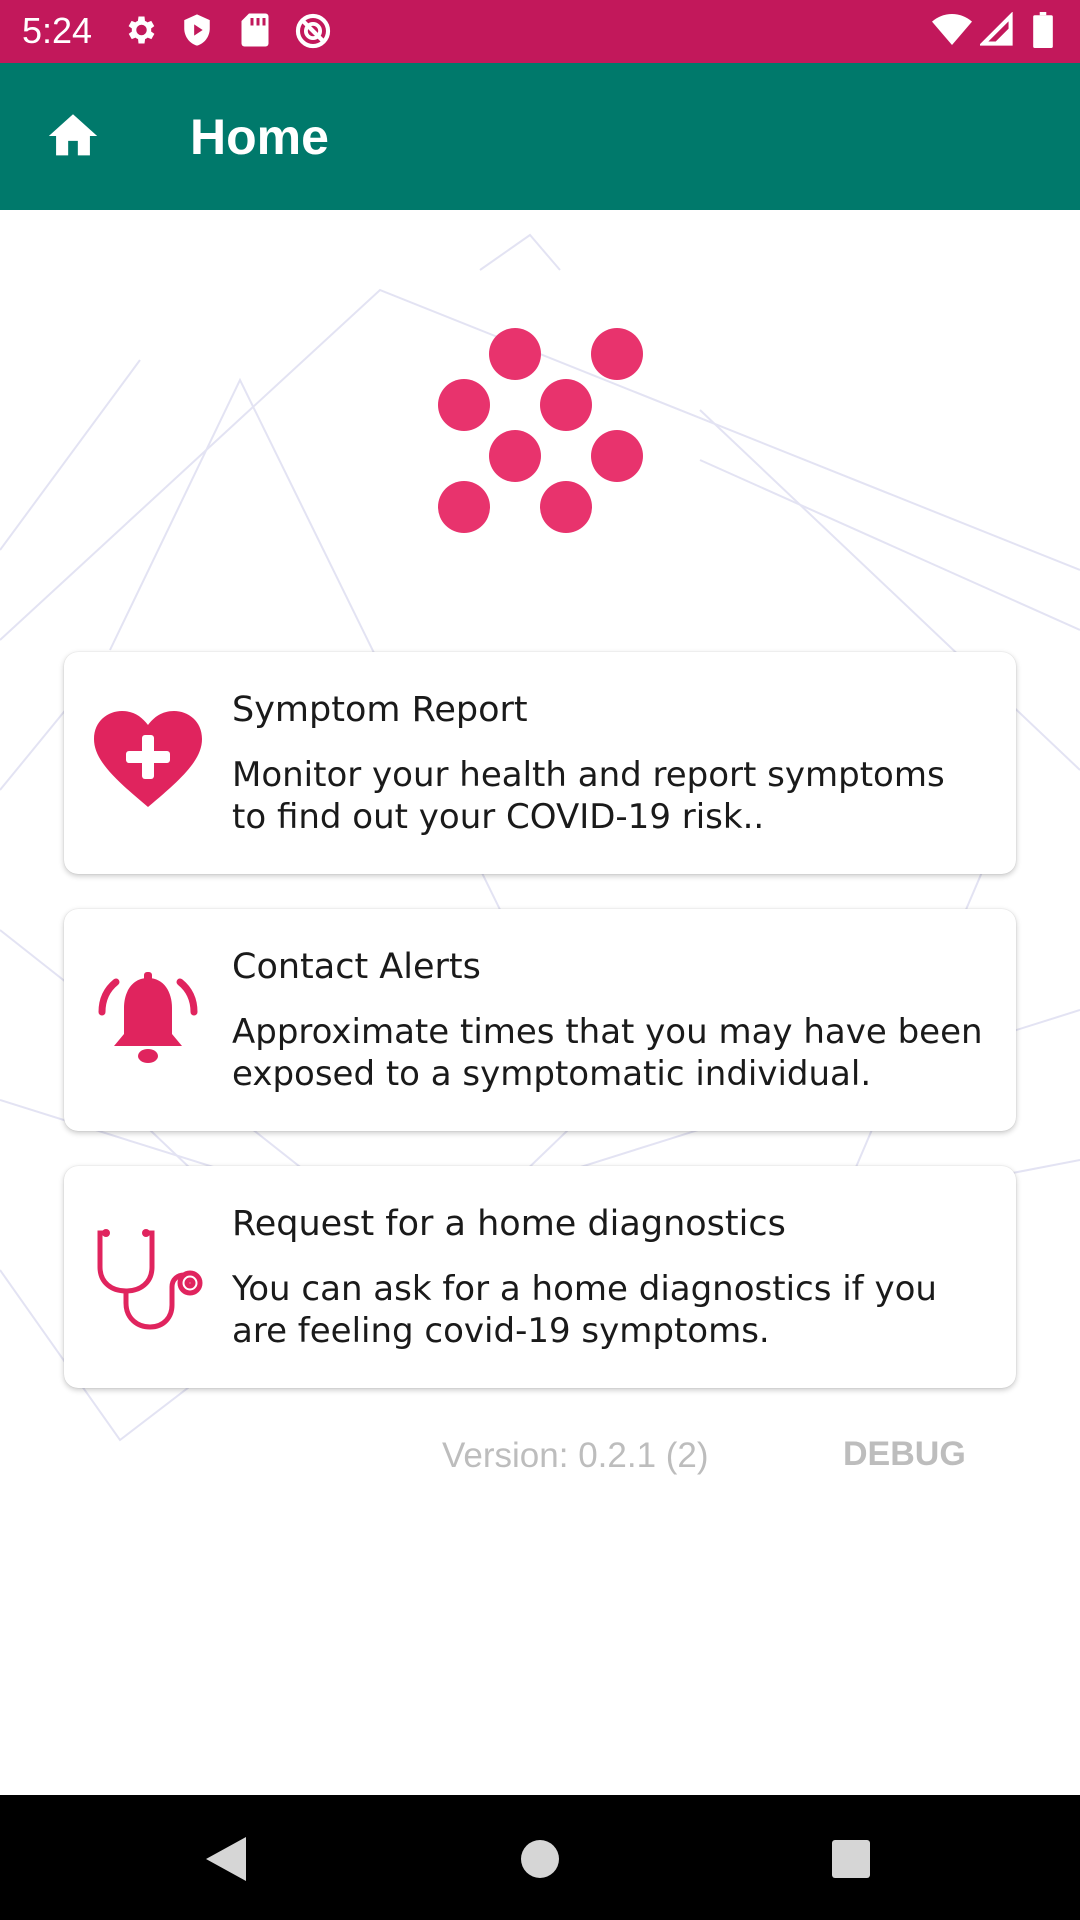 This screenshot has width=1080, height=1920. I want to click on card-title: Contact Alerts, so click(356, 967).